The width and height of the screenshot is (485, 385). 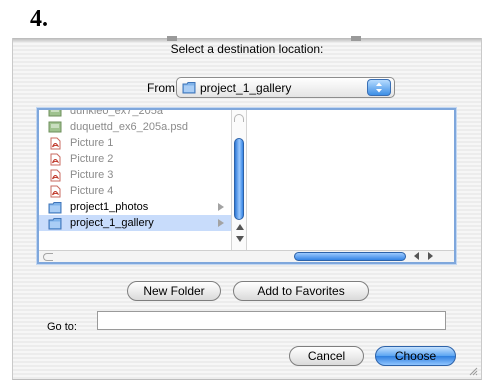 What do you see at coordinates (92, 159) in the screenshot?
I see `list-item-label: Picture 2` at bounding box center [92, 159].